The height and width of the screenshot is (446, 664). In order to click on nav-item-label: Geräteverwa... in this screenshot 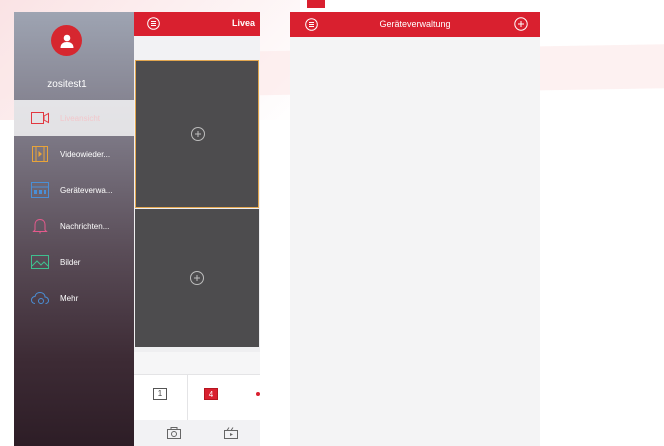, I will do `click(86, 190)`.